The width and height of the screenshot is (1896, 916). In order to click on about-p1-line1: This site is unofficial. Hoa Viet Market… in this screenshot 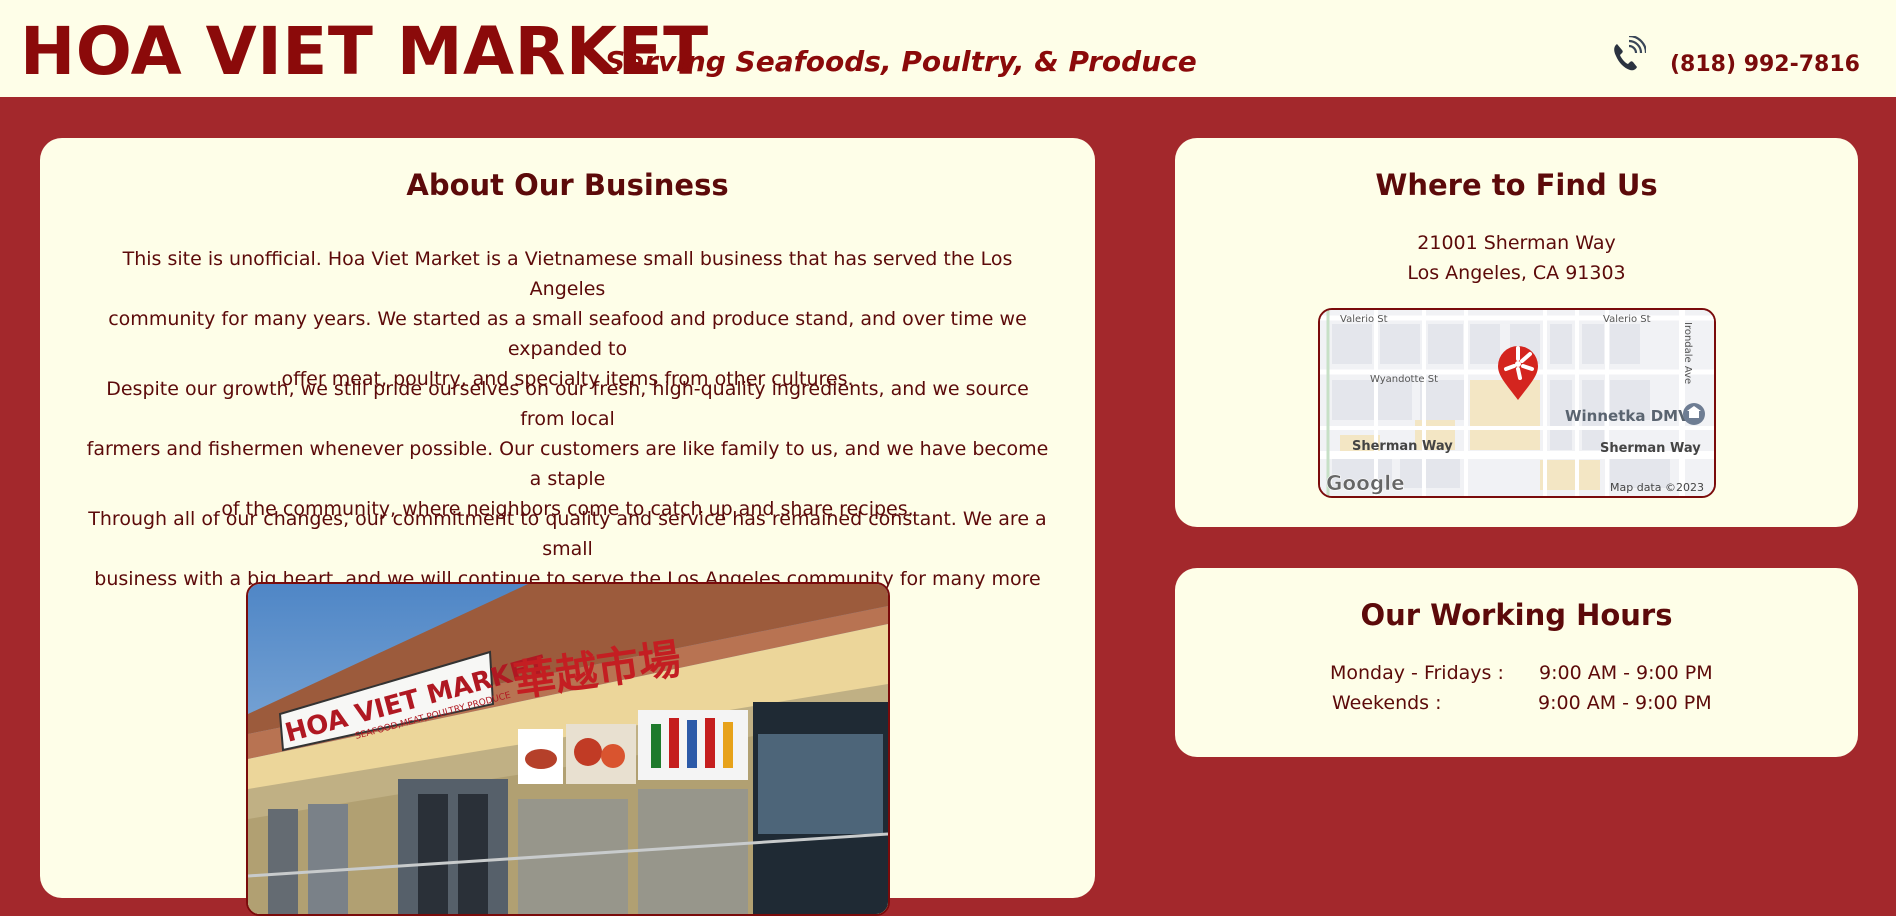, I will do `click(567, 274)`.